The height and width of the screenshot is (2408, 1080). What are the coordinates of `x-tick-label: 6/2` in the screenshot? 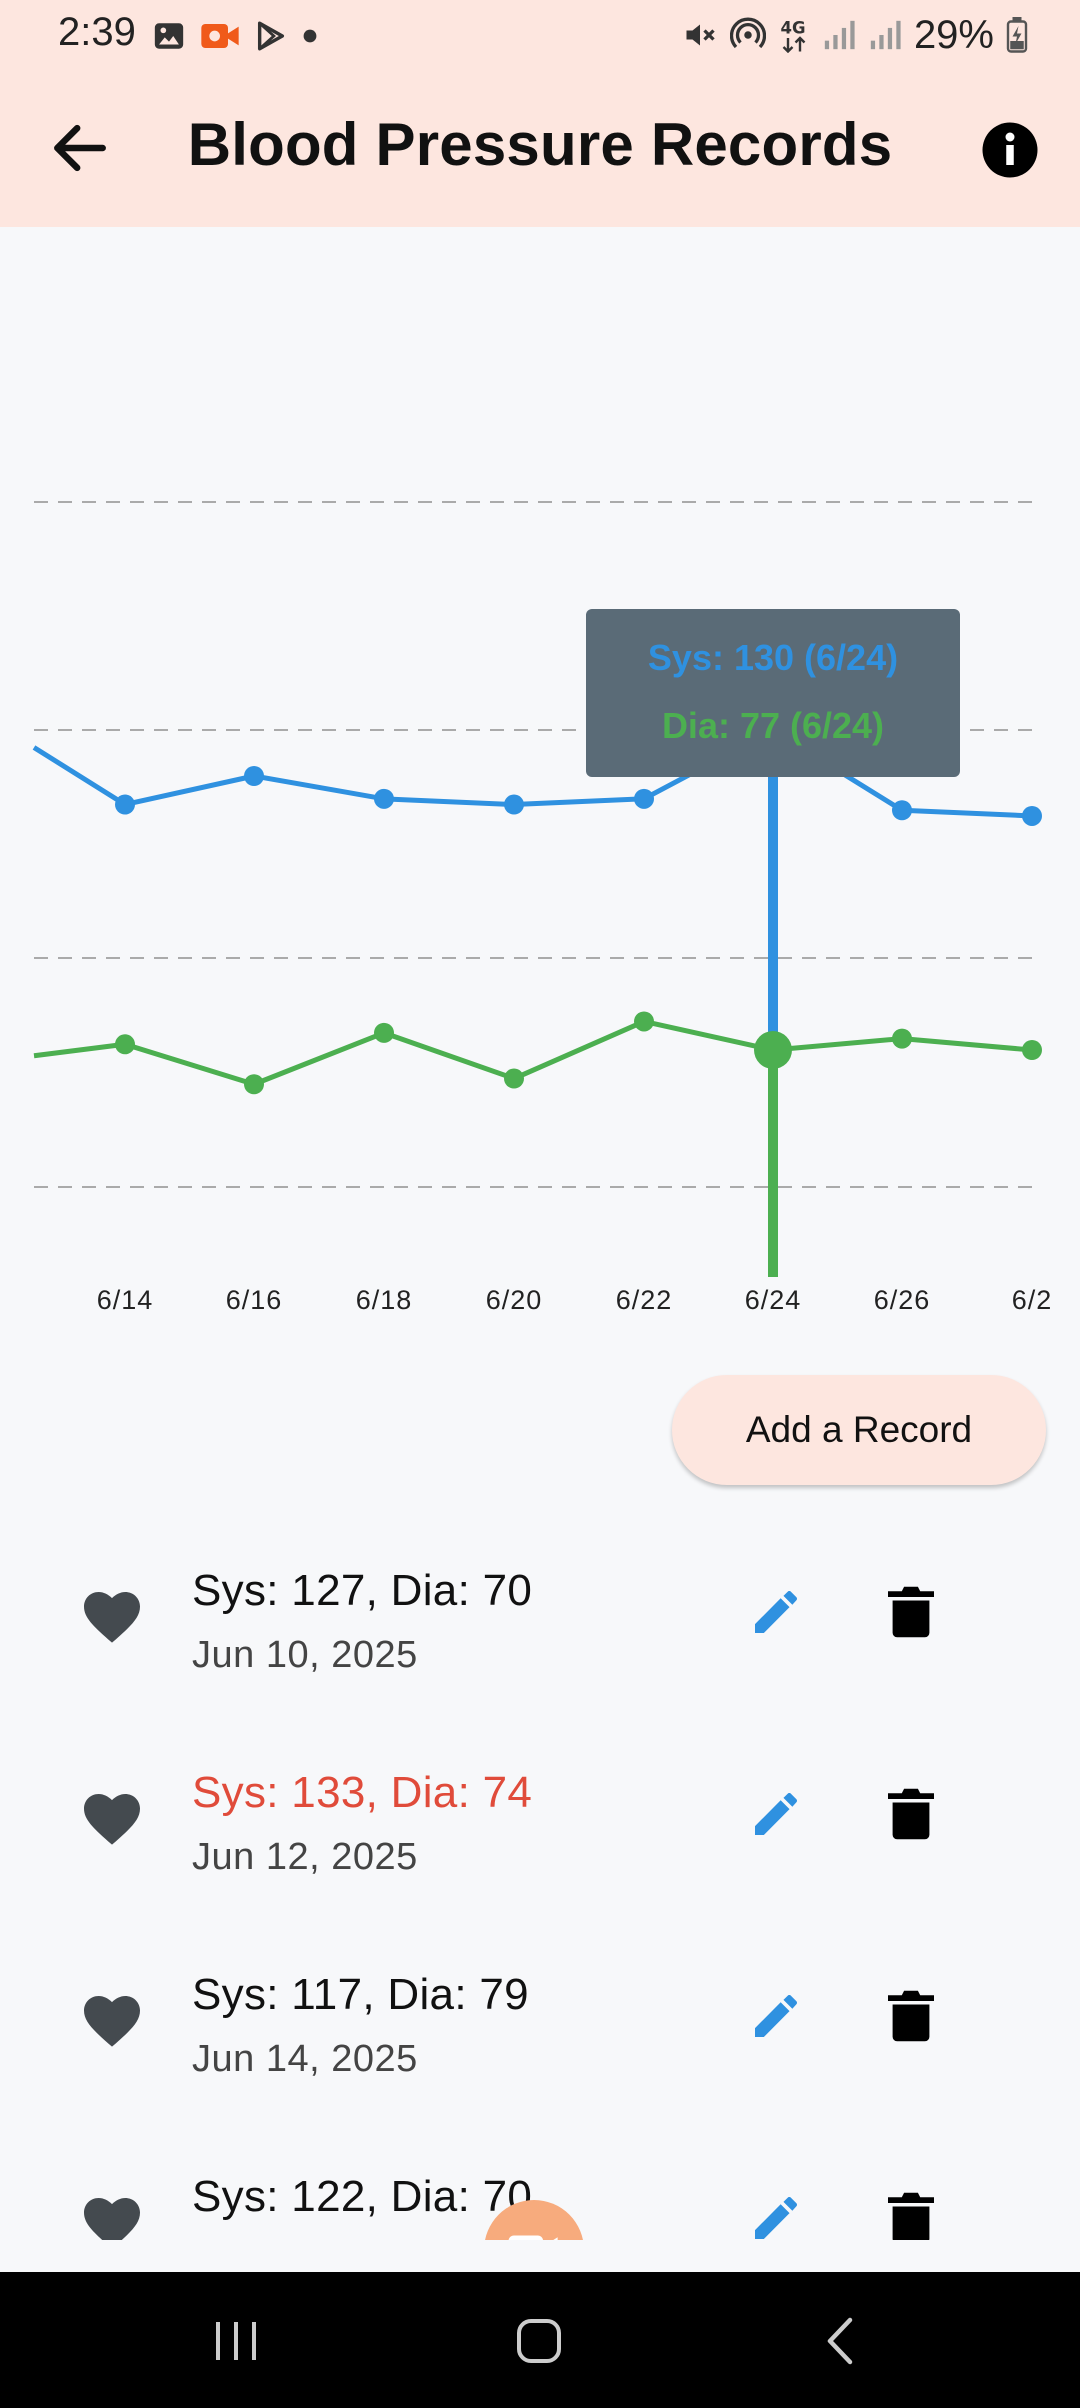 It's located at (1032, 1300).